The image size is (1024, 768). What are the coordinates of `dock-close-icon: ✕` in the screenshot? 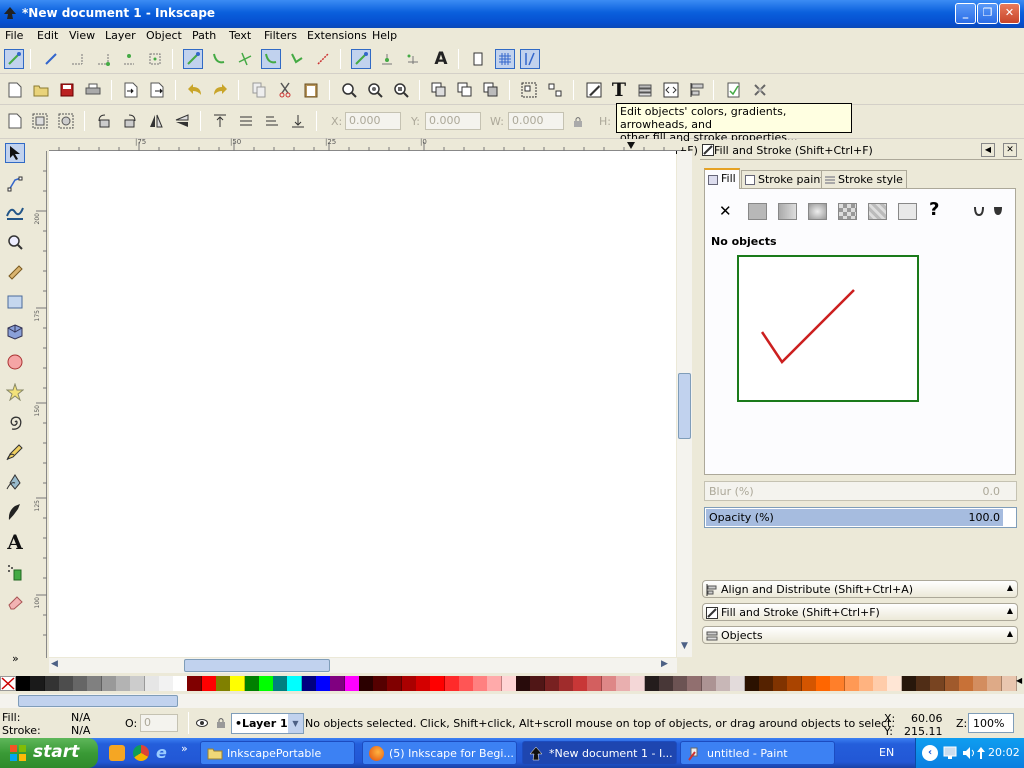 It's located at (1010, 150).